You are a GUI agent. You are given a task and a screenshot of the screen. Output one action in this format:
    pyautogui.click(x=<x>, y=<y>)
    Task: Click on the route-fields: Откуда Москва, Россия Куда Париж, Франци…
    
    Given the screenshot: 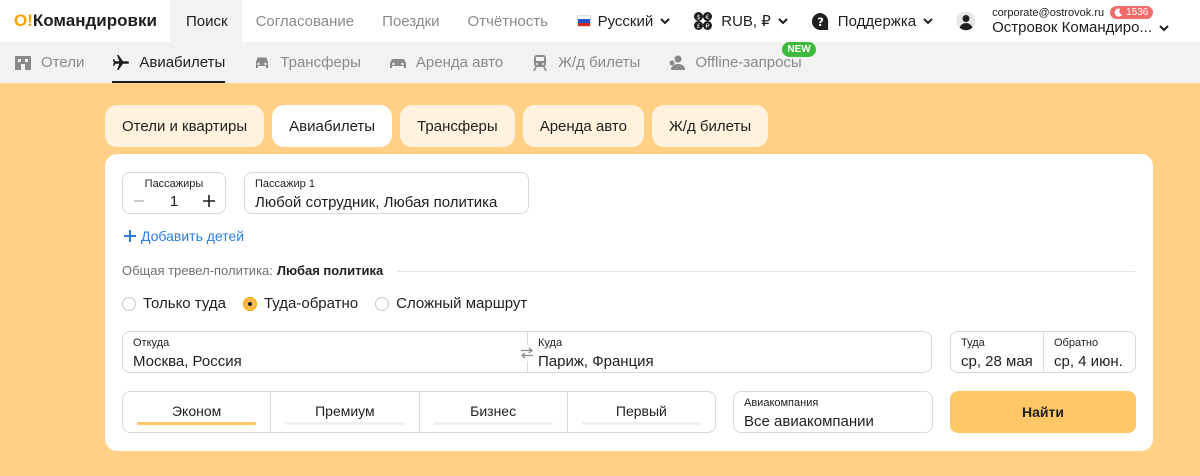 What is the action you would take?
    pyautogui.click(x=527, y=352)
    